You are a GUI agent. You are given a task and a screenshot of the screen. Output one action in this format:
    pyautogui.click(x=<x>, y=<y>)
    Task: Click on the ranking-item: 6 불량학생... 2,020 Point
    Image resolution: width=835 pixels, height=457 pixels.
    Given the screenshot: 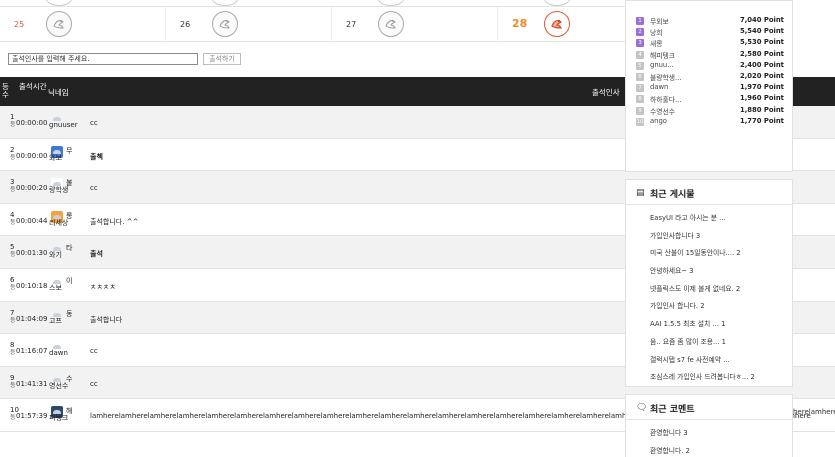 What is the action you would take?
    pyautogui.click(x=709, y=76)
    